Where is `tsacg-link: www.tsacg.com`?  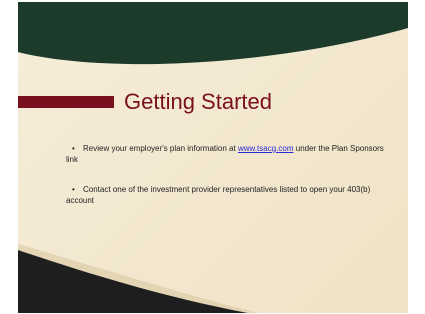 tsacg-link: www.tsacg.com is located at coordinates (266, 148).